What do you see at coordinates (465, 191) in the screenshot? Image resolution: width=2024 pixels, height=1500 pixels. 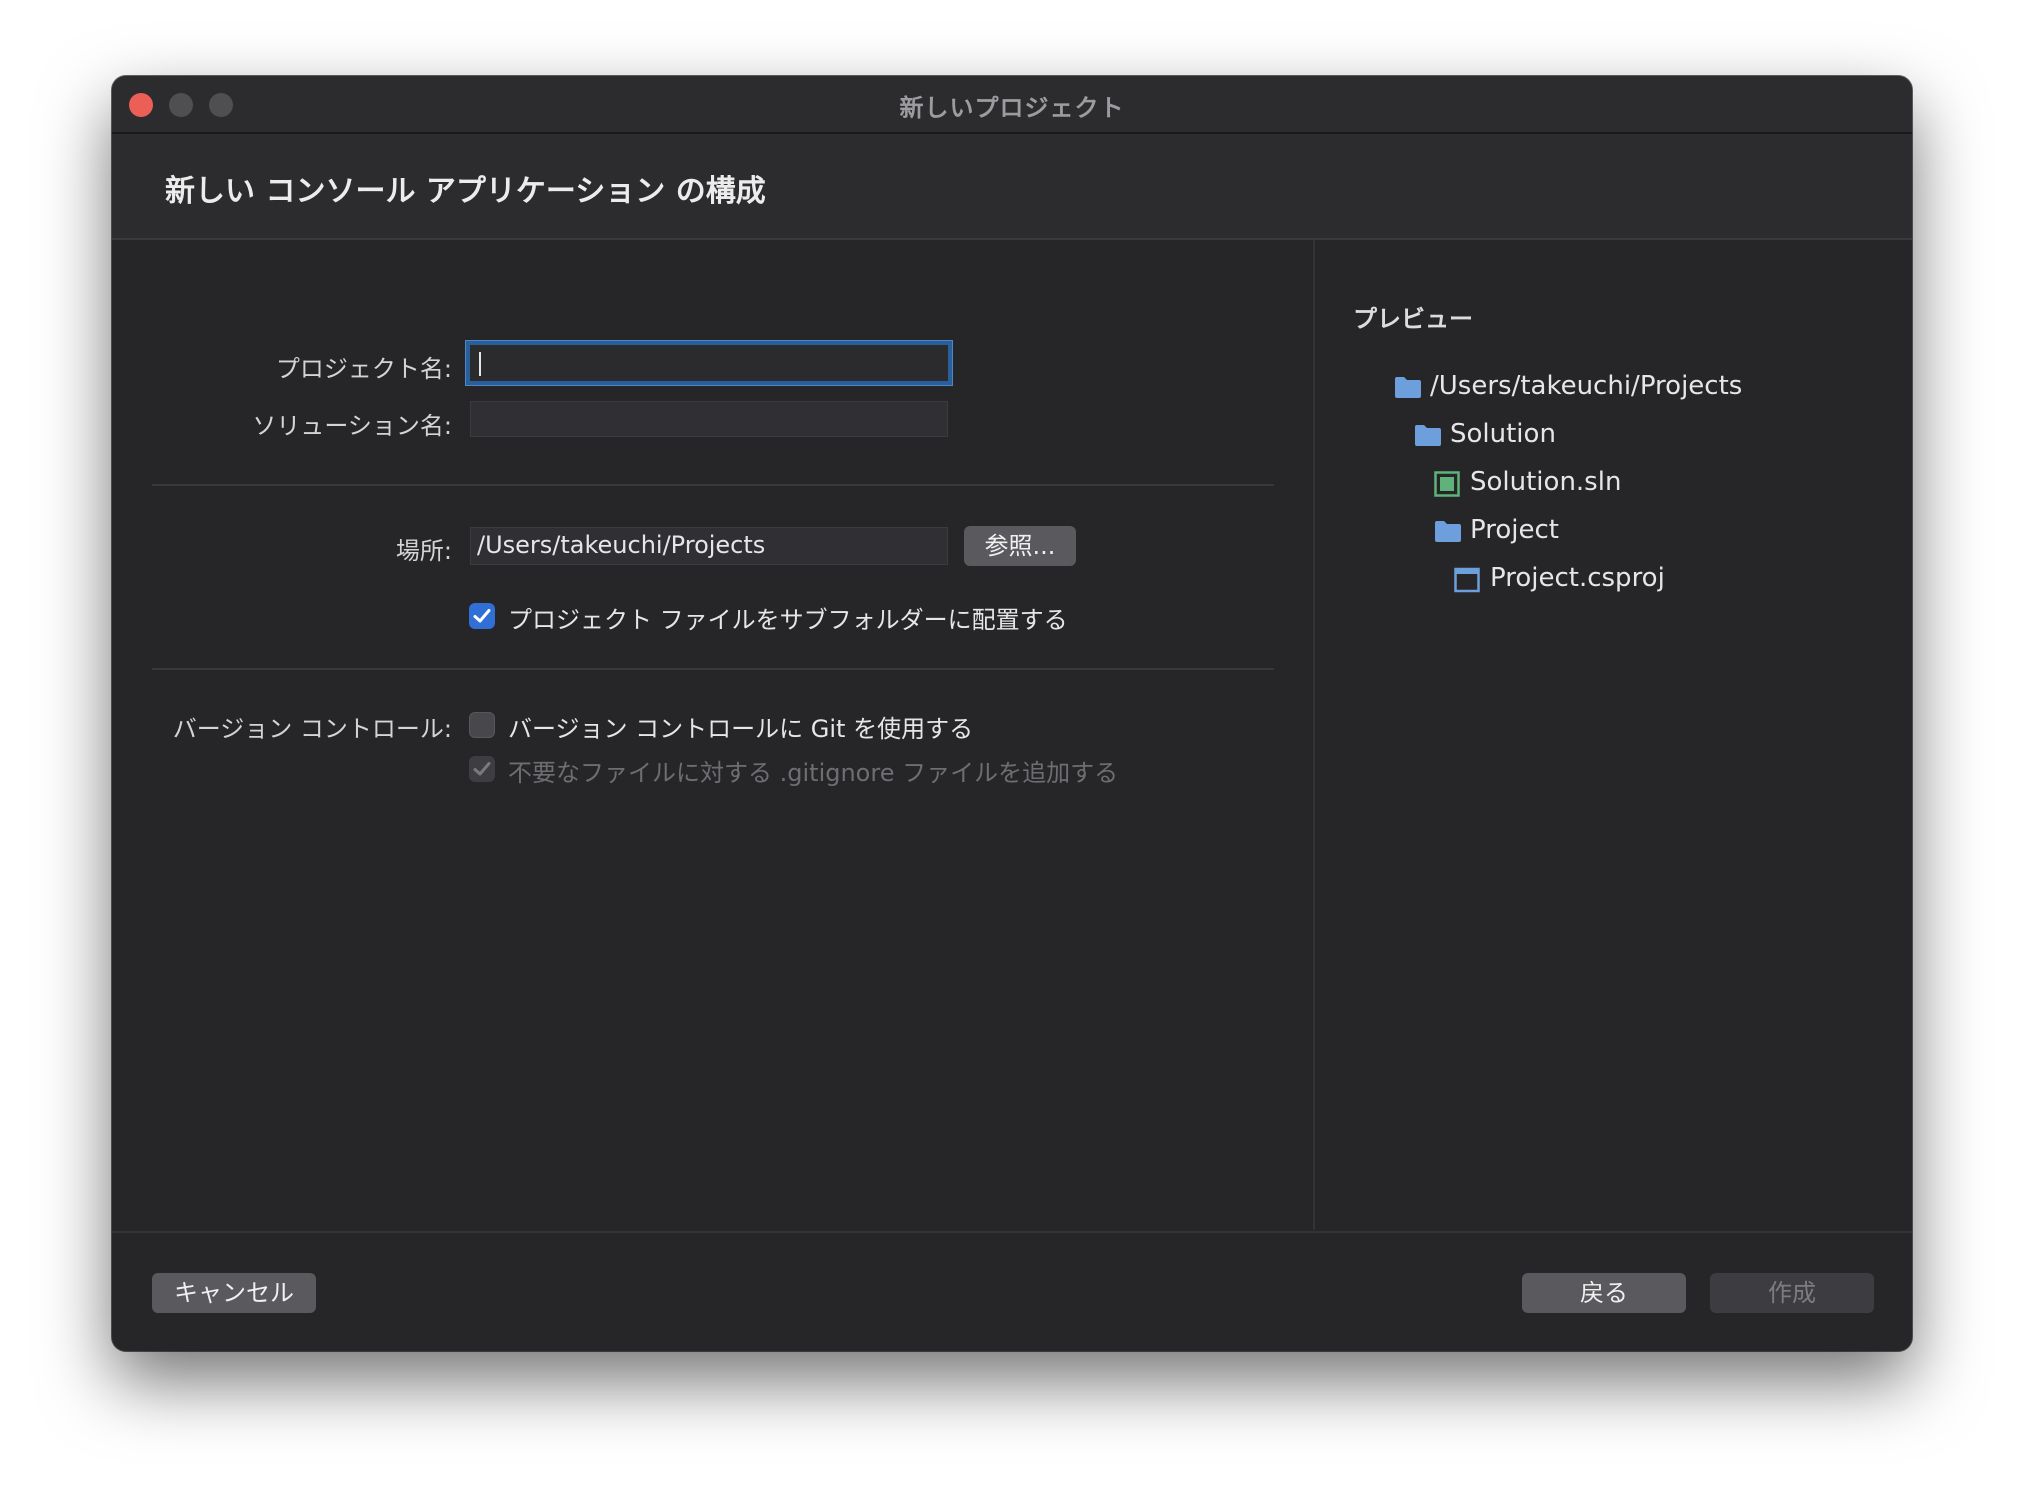 I see `page-title: 新しい コンソール アプリケーション の構成` at bounding box center [465, 191].